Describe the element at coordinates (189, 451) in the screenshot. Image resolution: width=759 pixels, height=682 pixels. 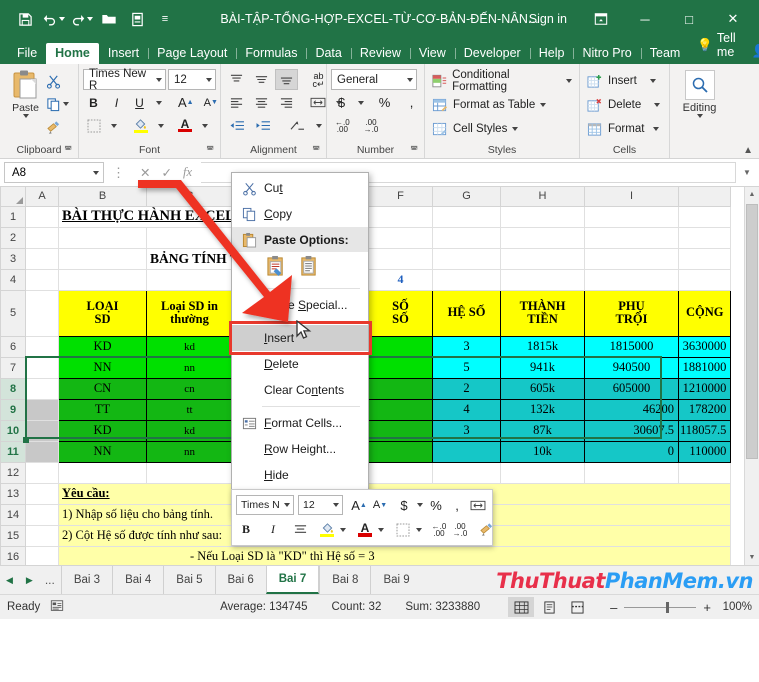
I see `cell-inthuong-11: nn` at that location.